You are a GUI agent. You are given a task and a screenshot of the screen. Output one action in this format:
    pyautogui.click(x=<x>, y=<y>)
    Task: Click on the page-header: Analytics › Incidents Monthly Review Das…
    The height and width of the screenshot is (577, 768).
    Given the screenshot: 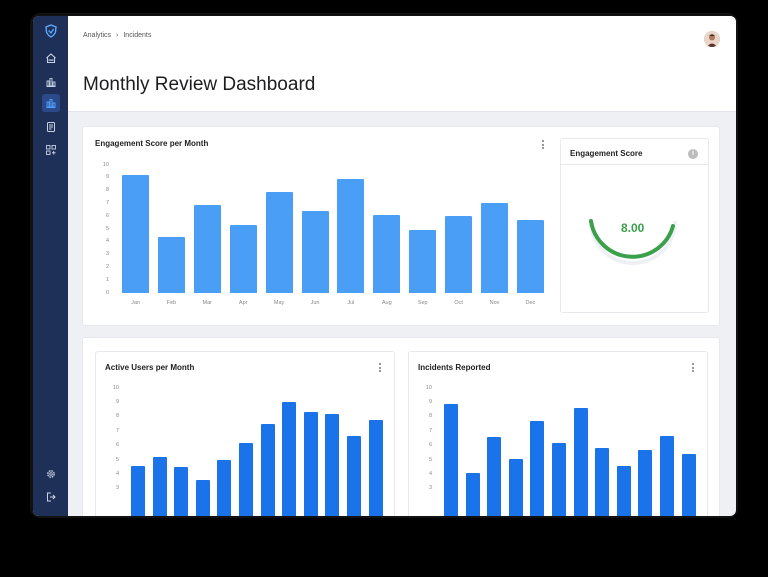 What is the action you would take?
    pyautogui.click(x=402, y=64)
    